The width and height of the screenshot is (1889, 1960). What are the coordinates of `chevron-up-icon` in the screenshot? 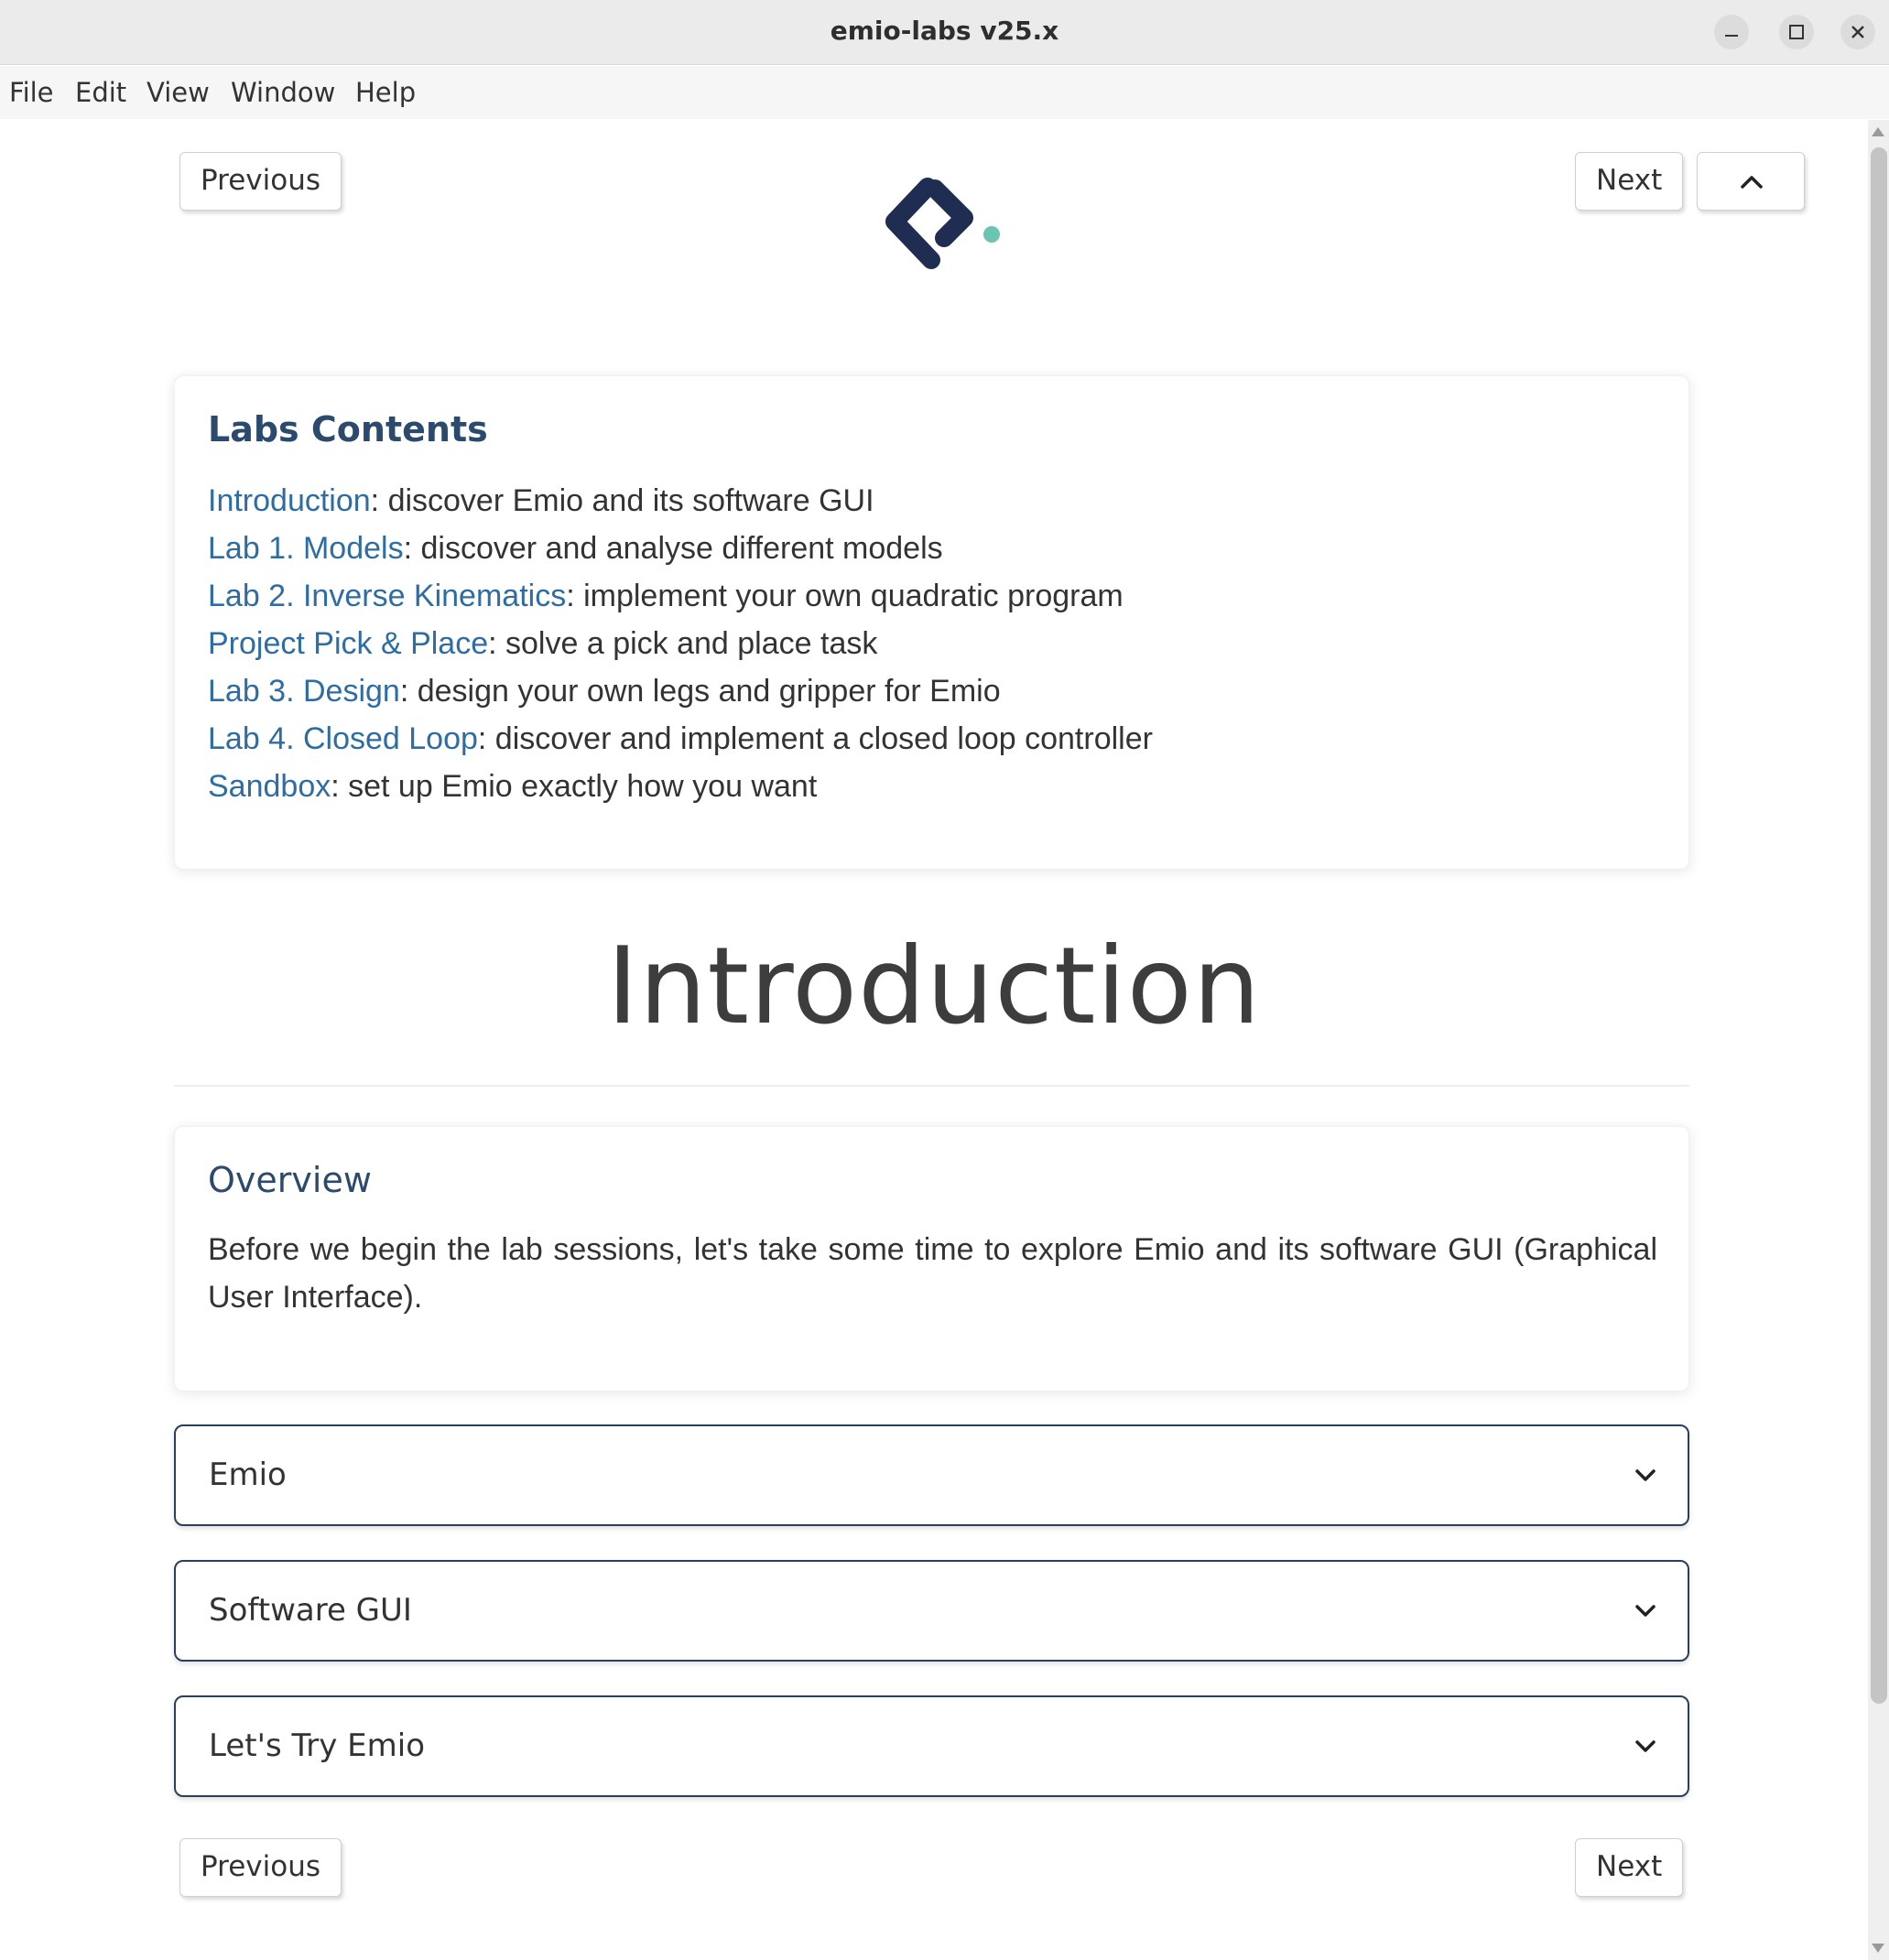 It's located at (1752, 183).